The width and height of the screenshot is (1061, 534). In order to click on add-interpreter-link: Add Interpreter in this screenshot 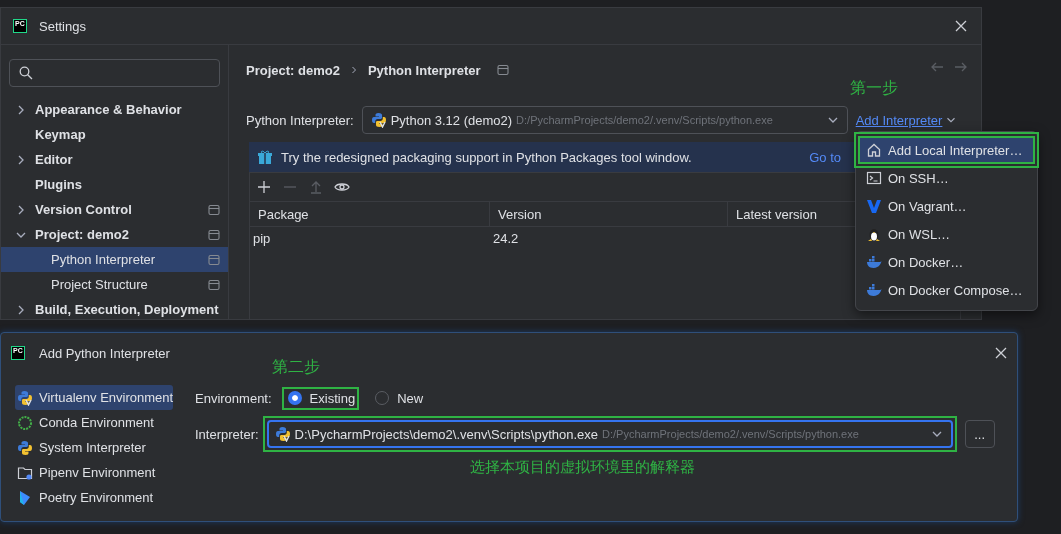, I will do `click(907, 120)`.